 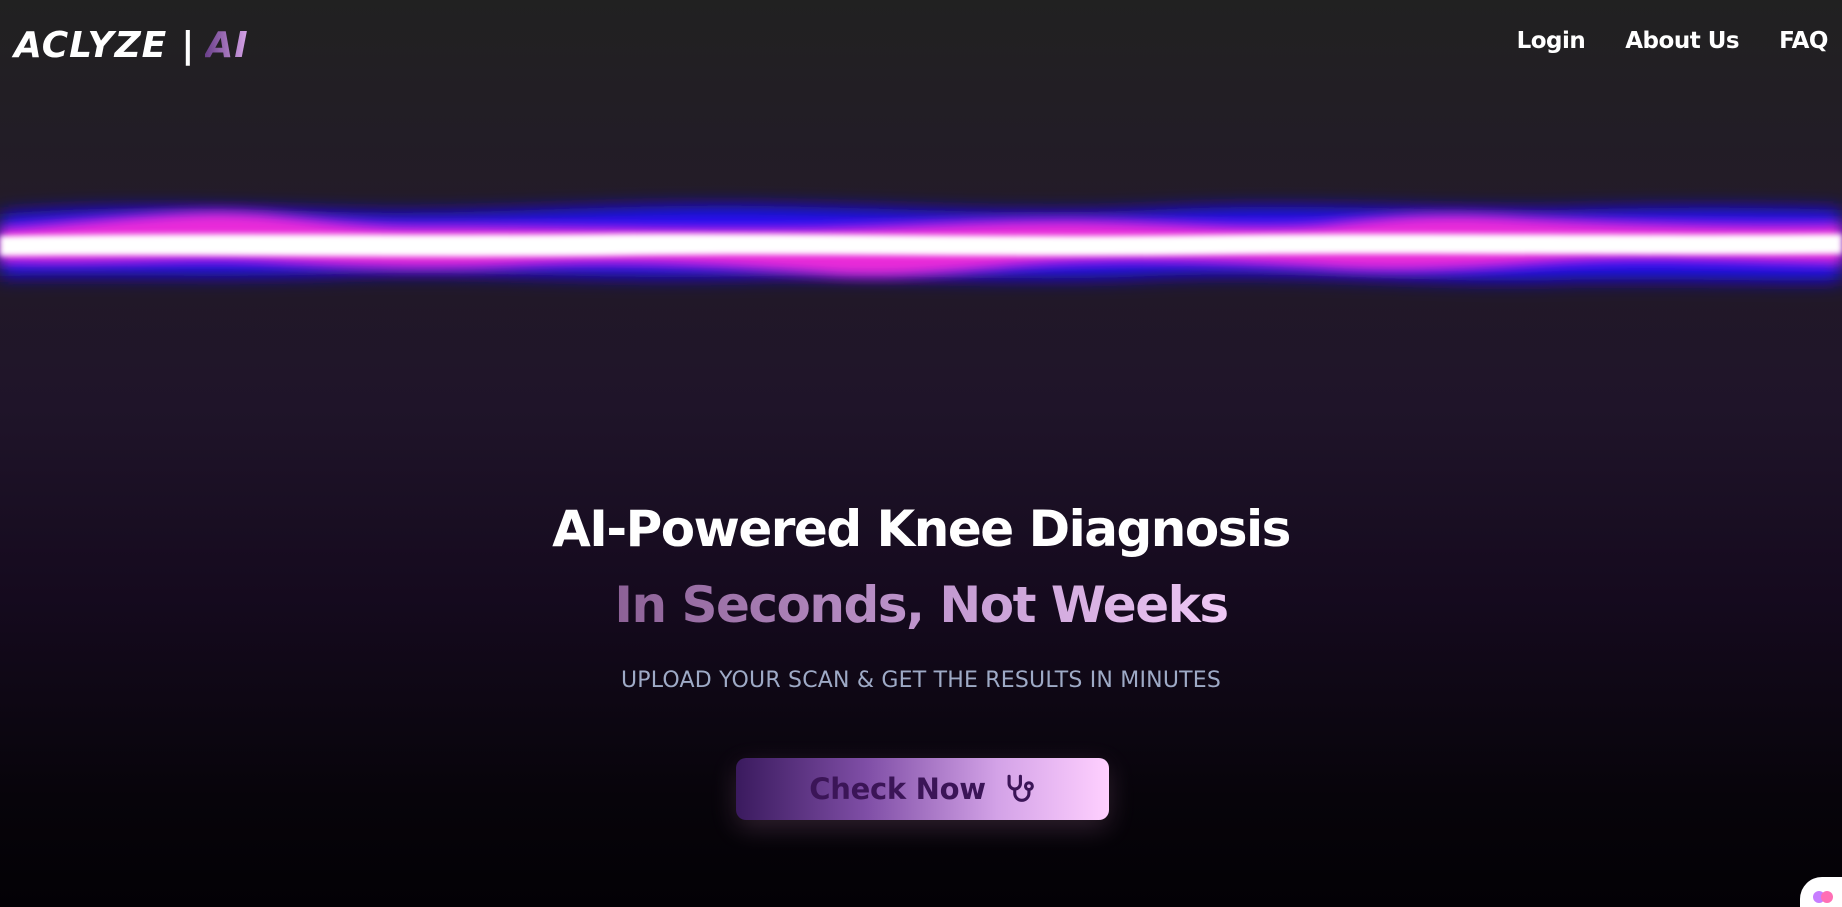 I want to click on logo-ai-text: AI, so click(x=227, y=45).